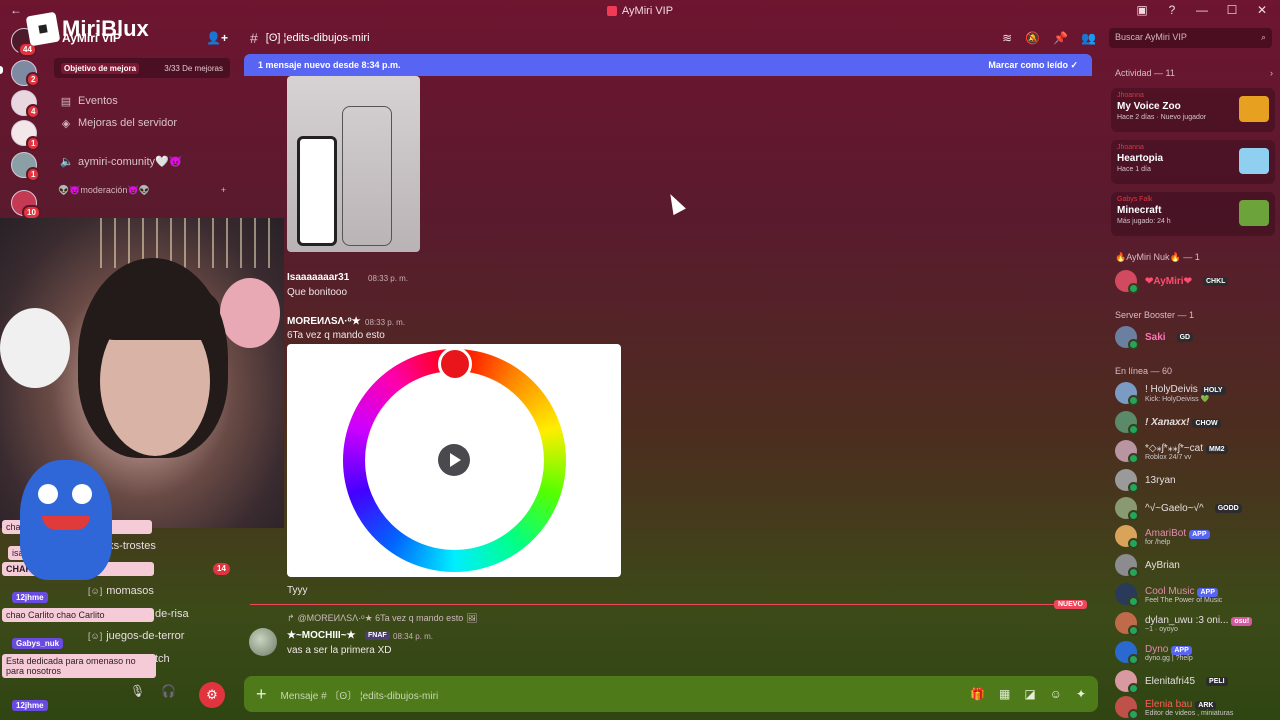  I want to click on message-text: Que bonitooo, so click(317, 292).